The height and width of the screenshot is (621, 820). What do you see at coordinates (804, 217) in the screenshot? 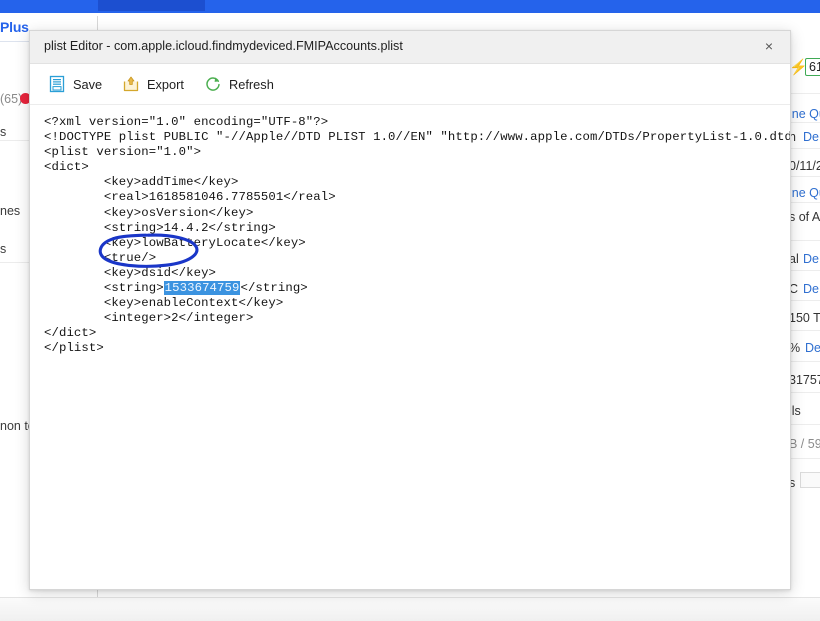
I see `background-right-fragment: s of A` at bounding box center [804, 217].